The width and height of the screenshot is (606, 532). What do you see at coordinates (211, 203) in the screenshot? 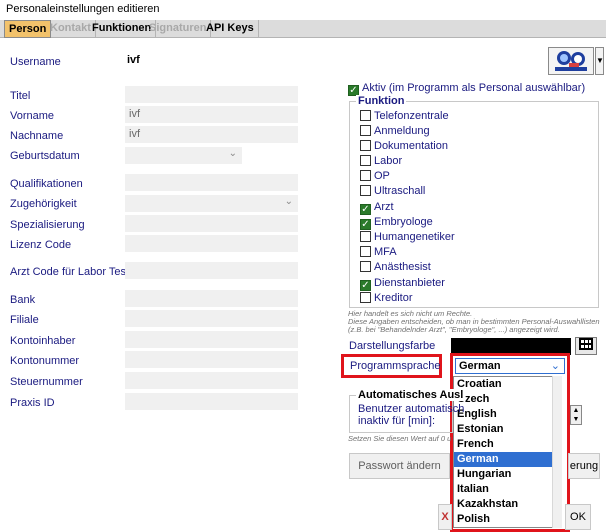
I see `zugehoerigkeit-select: ⌄` at bounding box center [211, 203].